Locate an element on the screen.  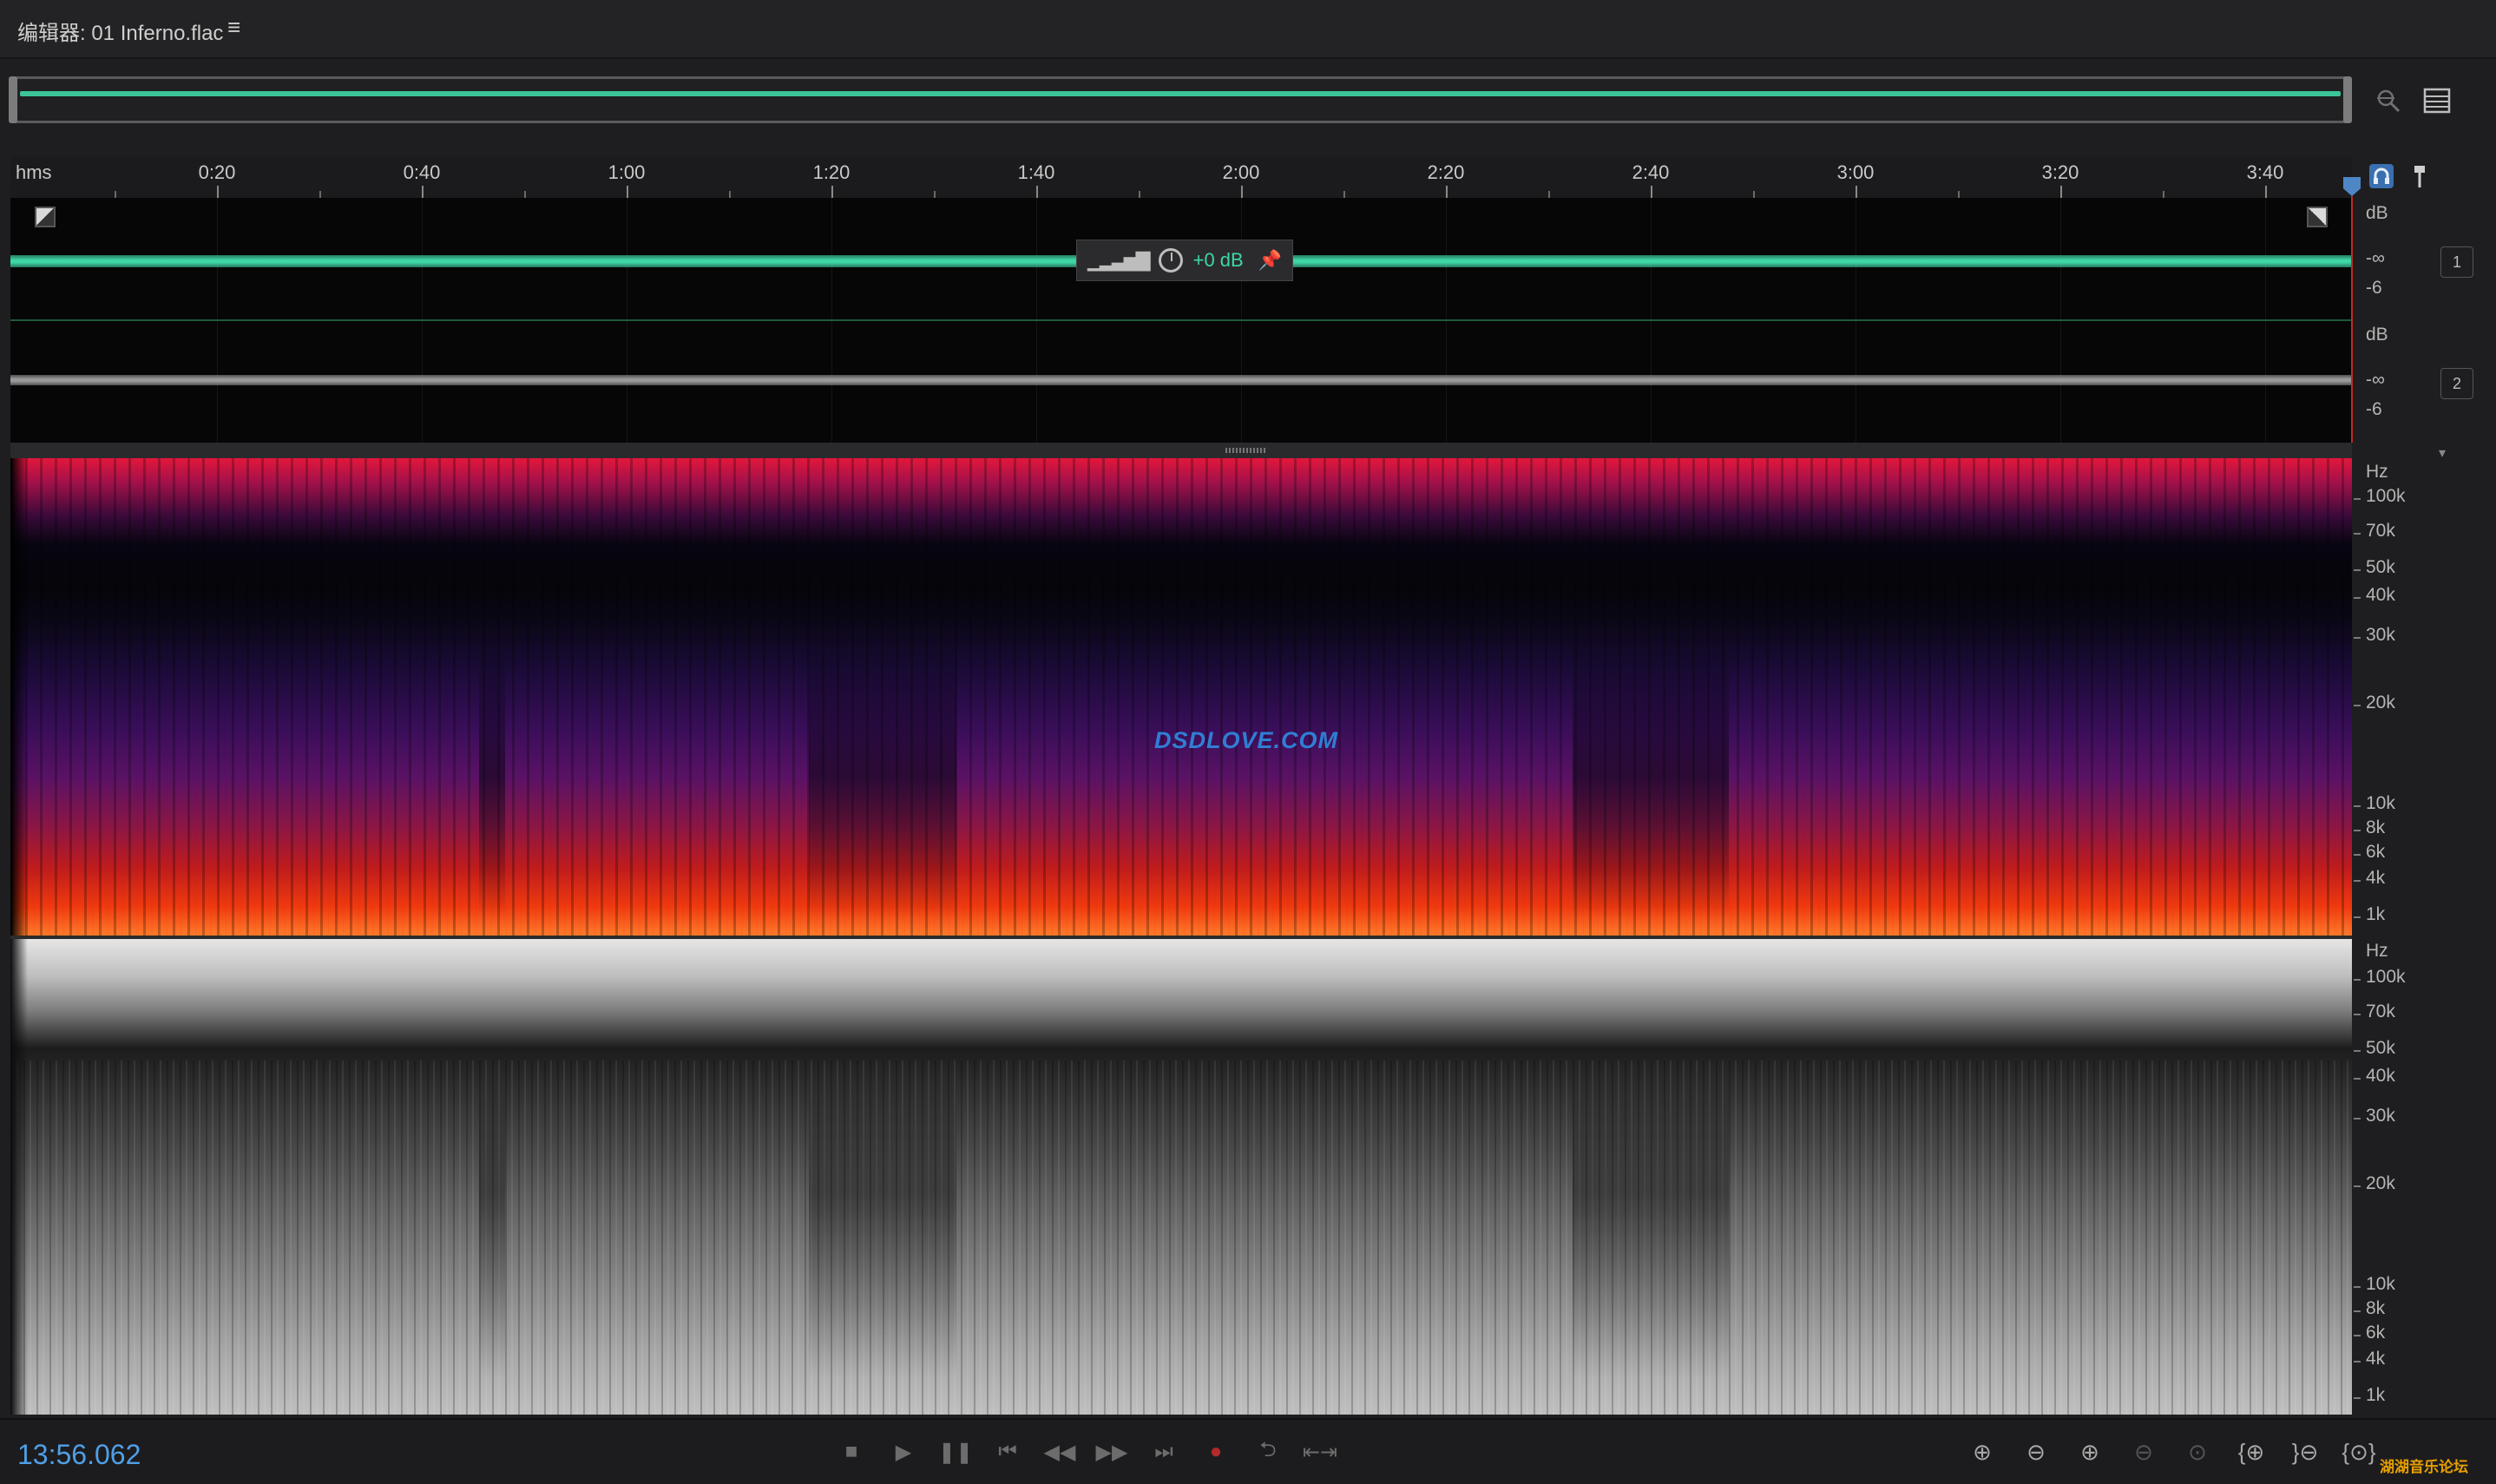
hz-tick-label: 6k is located at coordinates (2376, 852).